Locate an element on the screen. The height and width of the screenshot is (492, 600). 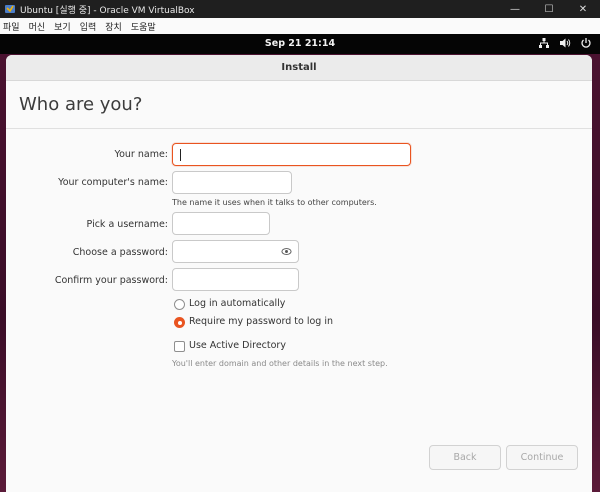
window-controls: — ☐ ✕ is located at coordinates (549, 9).